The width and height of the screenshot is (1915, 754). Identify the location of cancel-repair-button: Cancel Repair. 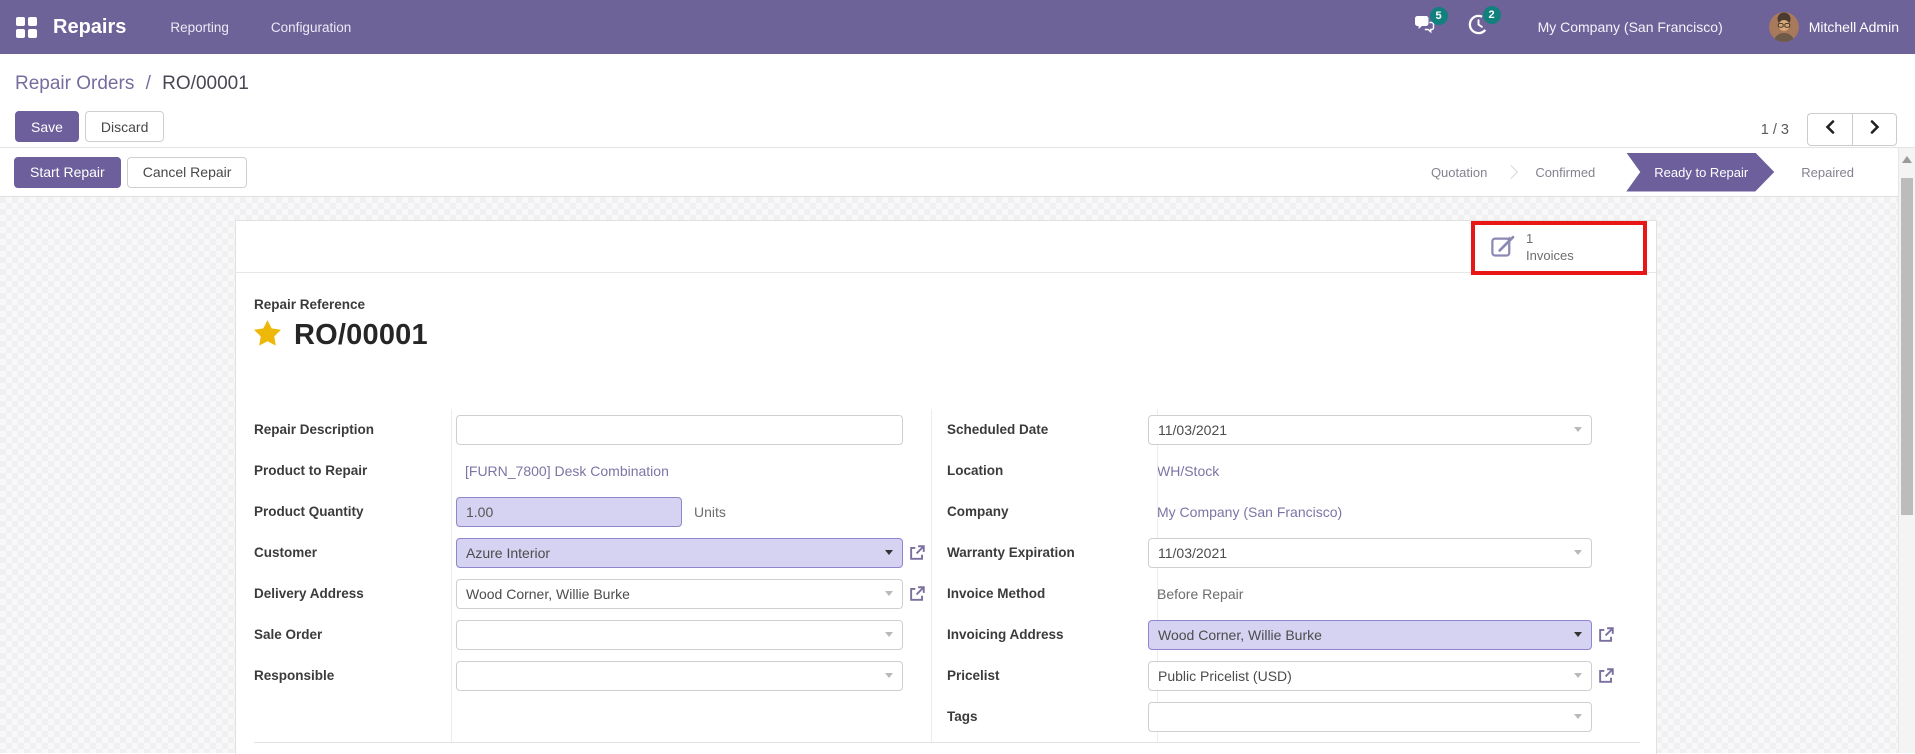
(187, 172).